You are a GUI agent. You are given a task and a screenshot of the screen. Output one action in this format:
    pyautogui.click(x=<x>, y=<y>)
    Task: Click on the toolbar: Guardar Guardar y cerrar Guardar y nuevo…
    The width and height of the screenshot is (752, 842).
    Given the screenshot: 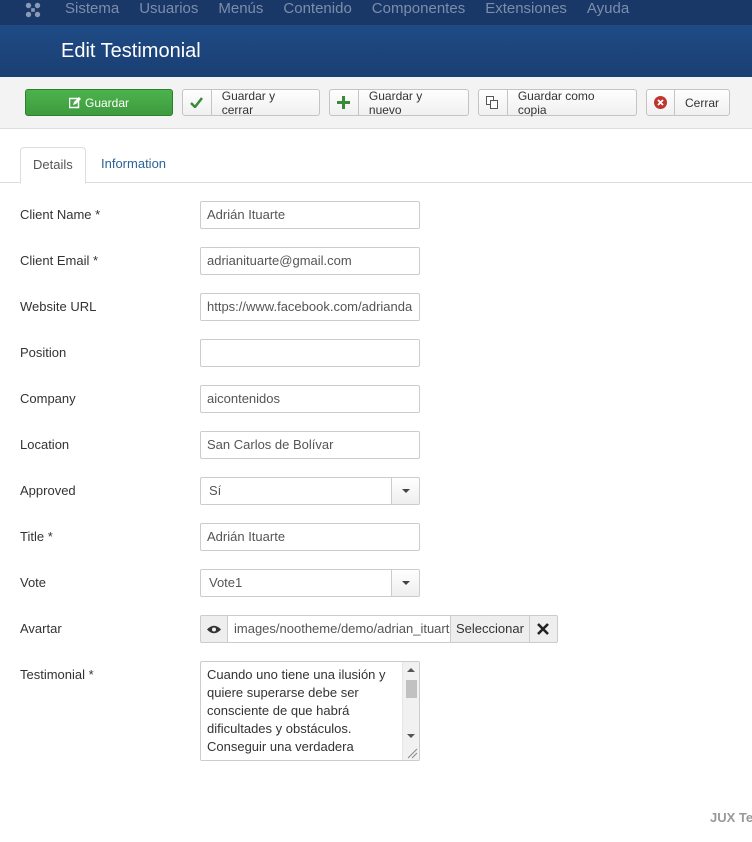 What is the action you would take?
    pyautogui.click(x=376, y=103)
    